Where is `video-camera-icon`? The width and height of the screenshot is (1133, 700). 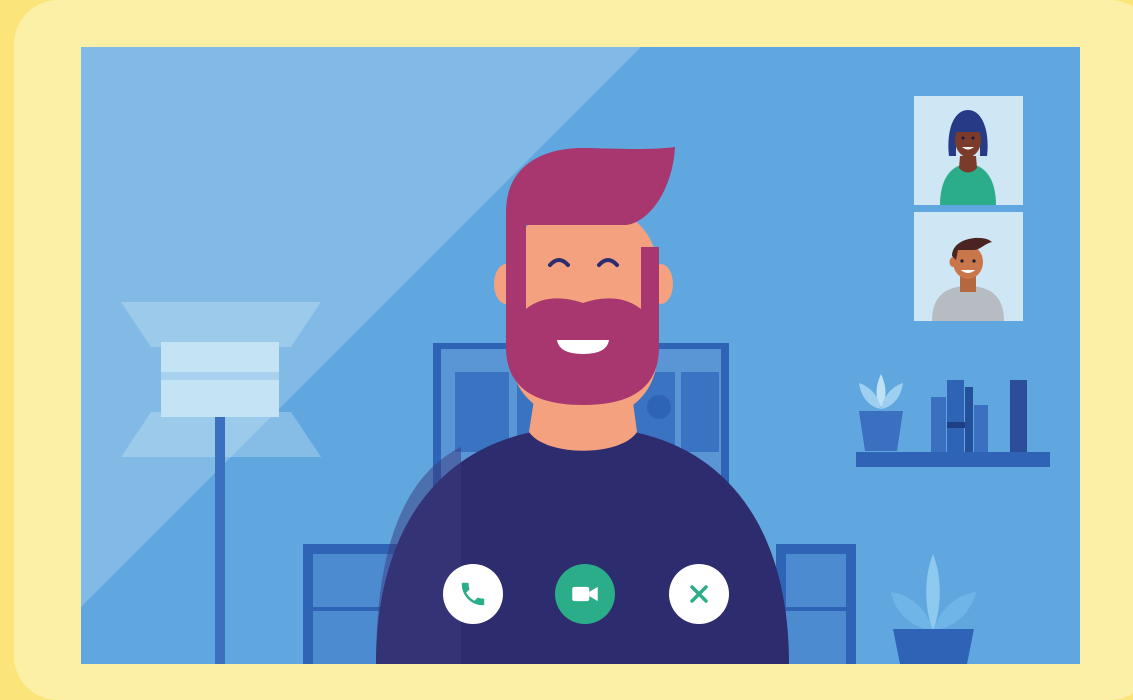
video-camera-icon is located at coordinates (585, 594).